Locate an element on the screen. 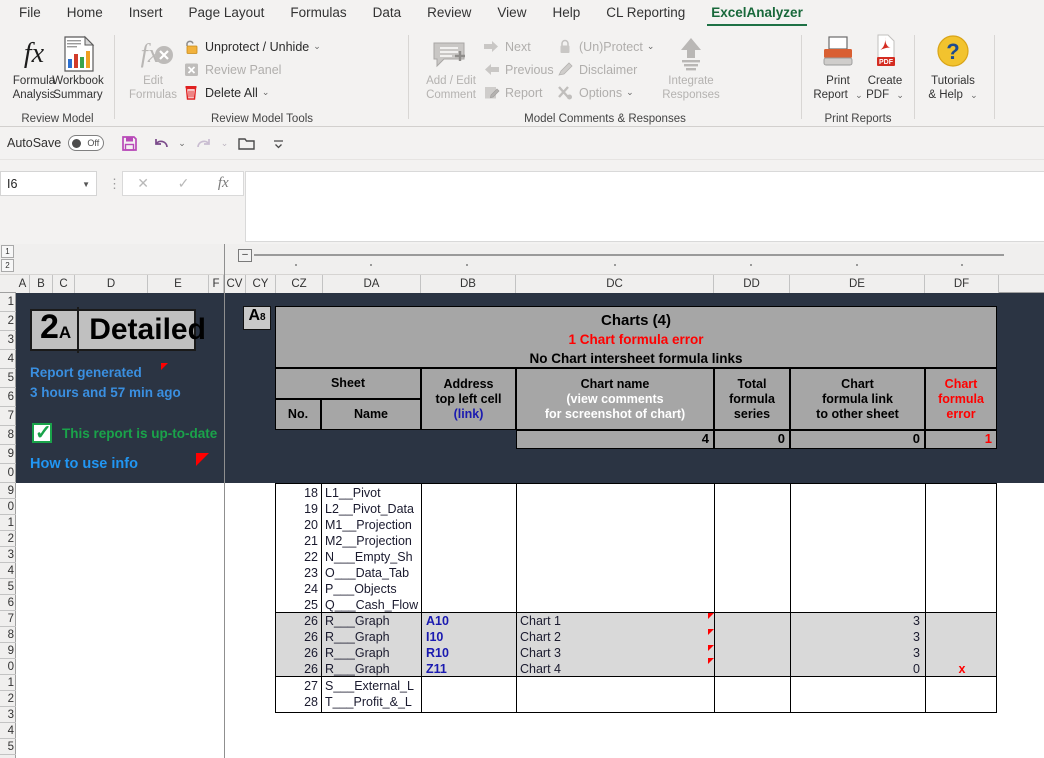 The image size is (1044, 758). disclaimer-button: Disclaimer is located at coordinates (596, 69).